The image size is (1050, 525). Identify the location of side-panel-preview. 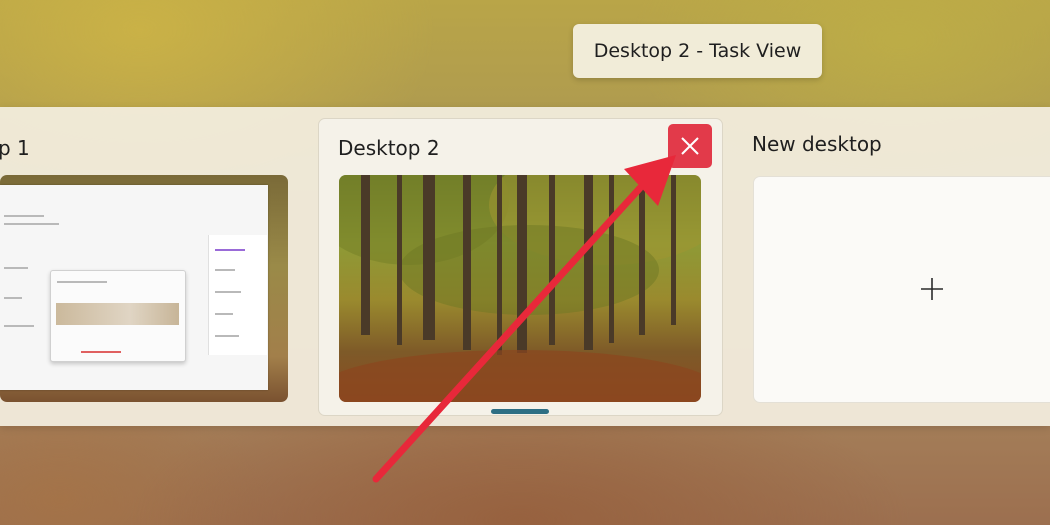
(237, 295).